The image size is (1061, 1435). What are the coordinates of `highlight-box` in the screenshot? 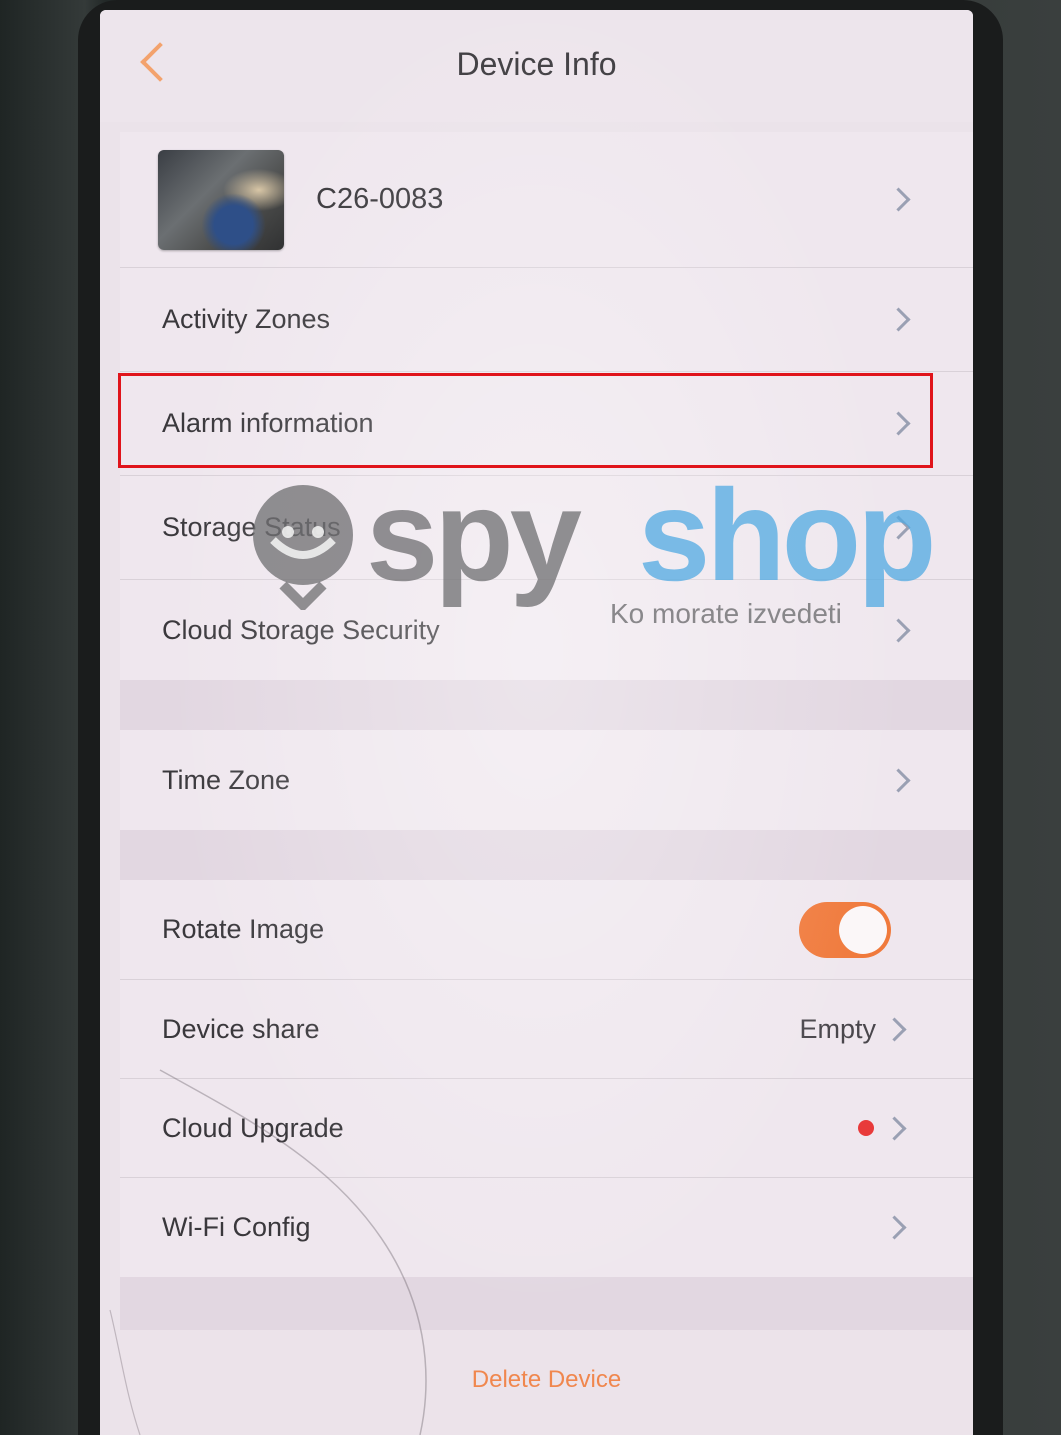 It's located at (525, 420).